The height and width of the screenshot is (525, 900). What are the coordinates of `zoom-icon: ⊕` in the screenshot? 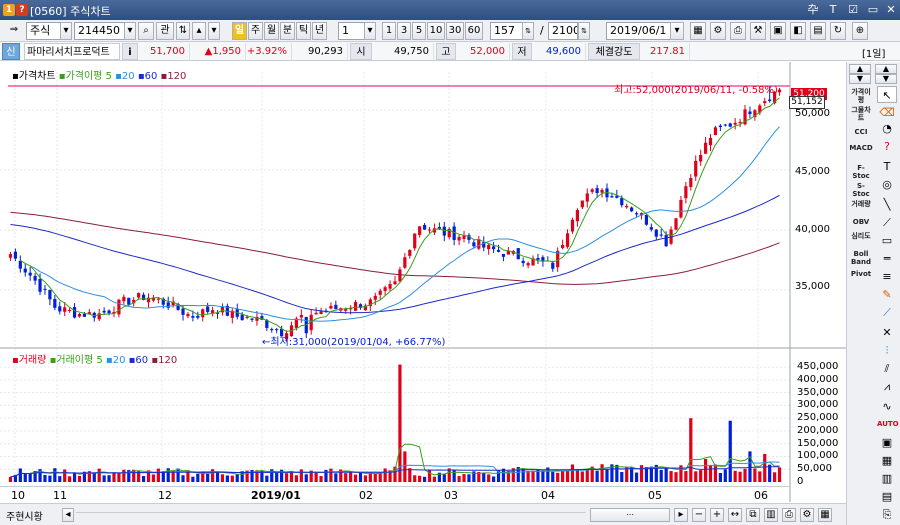 It's located at (860, 31).